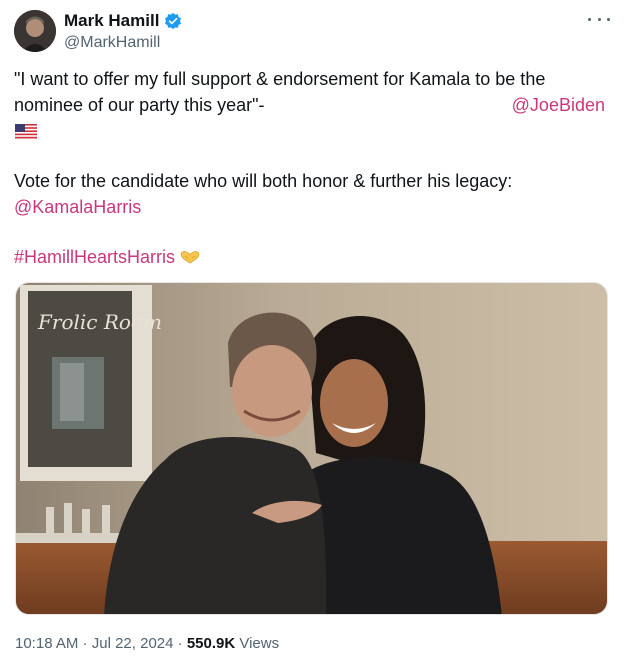 This screenshot has width=640, height=664. Describe the element at coordinates (112, 43) in the screenshot. I see `author-handle: @MarkHamill` at that location.